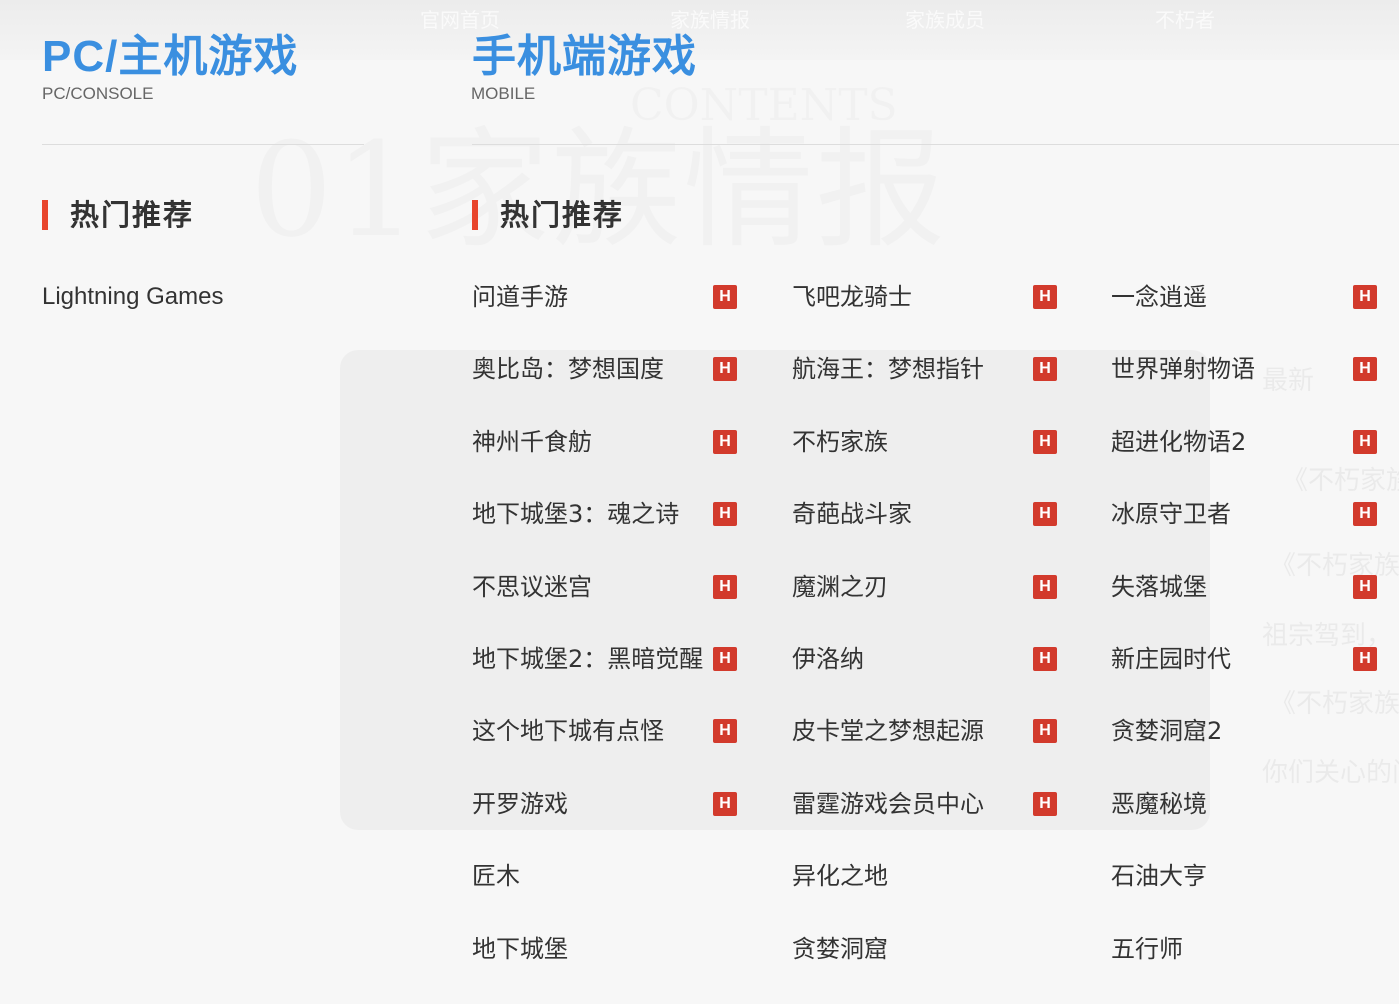  What do you see at coordinates (568, 369) in the screenshot?
I see `mobile-game-link: 奥比岛：梦想国度` at bounding box center [568, 369].